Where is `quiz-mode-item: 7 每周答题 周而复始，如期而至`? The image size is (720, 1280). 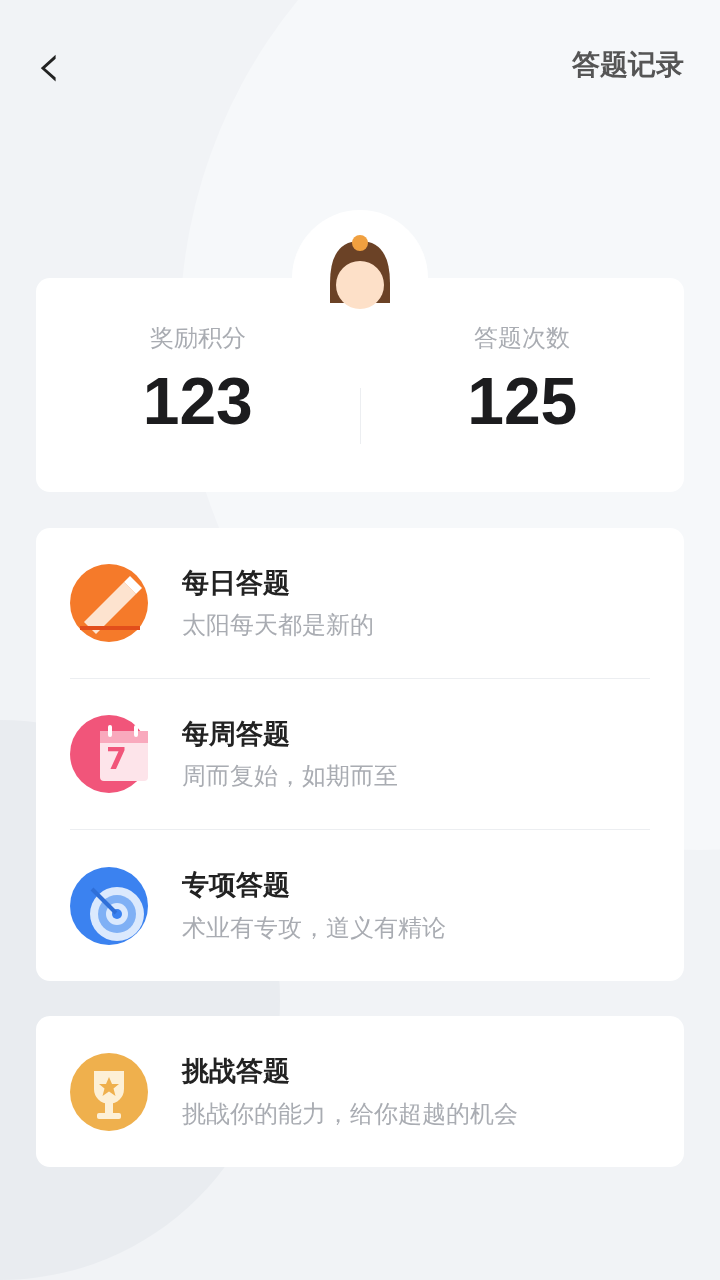 quiz-mode-item: 7 每周答题 周而复始，如期而至 is located at coordinates (360, 754).